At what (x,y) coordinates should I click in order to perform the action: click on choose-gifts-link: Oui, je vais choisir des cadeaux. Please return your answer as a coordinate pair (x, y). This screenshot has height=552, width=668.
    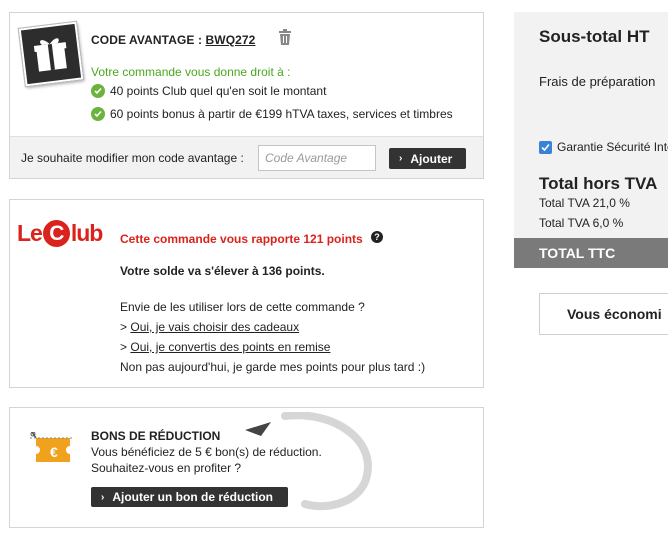
    Looking at the image, I should click on (214, 327).